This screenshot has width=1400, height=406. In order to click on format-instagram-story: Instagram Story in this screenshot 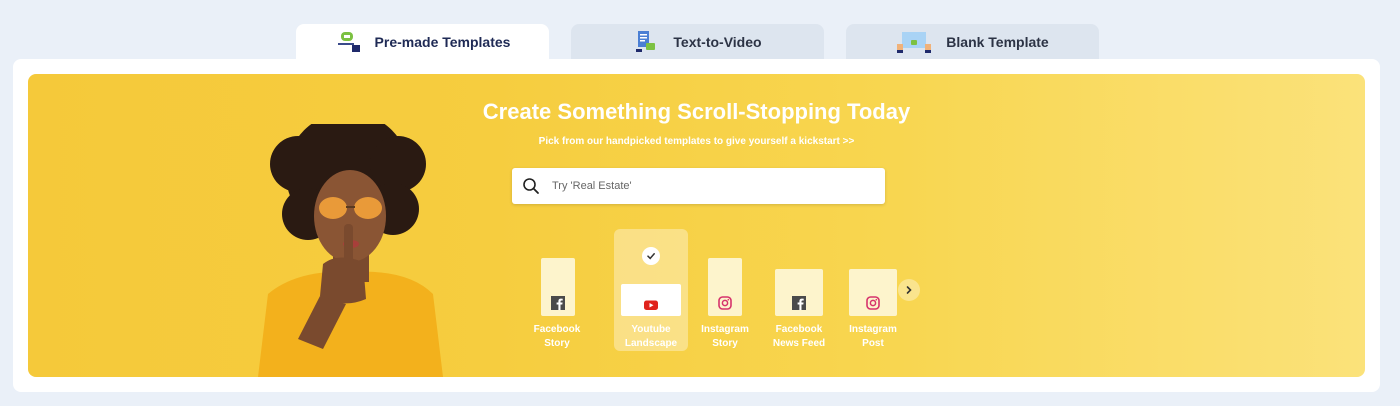, I will do `click(725, 290)`.